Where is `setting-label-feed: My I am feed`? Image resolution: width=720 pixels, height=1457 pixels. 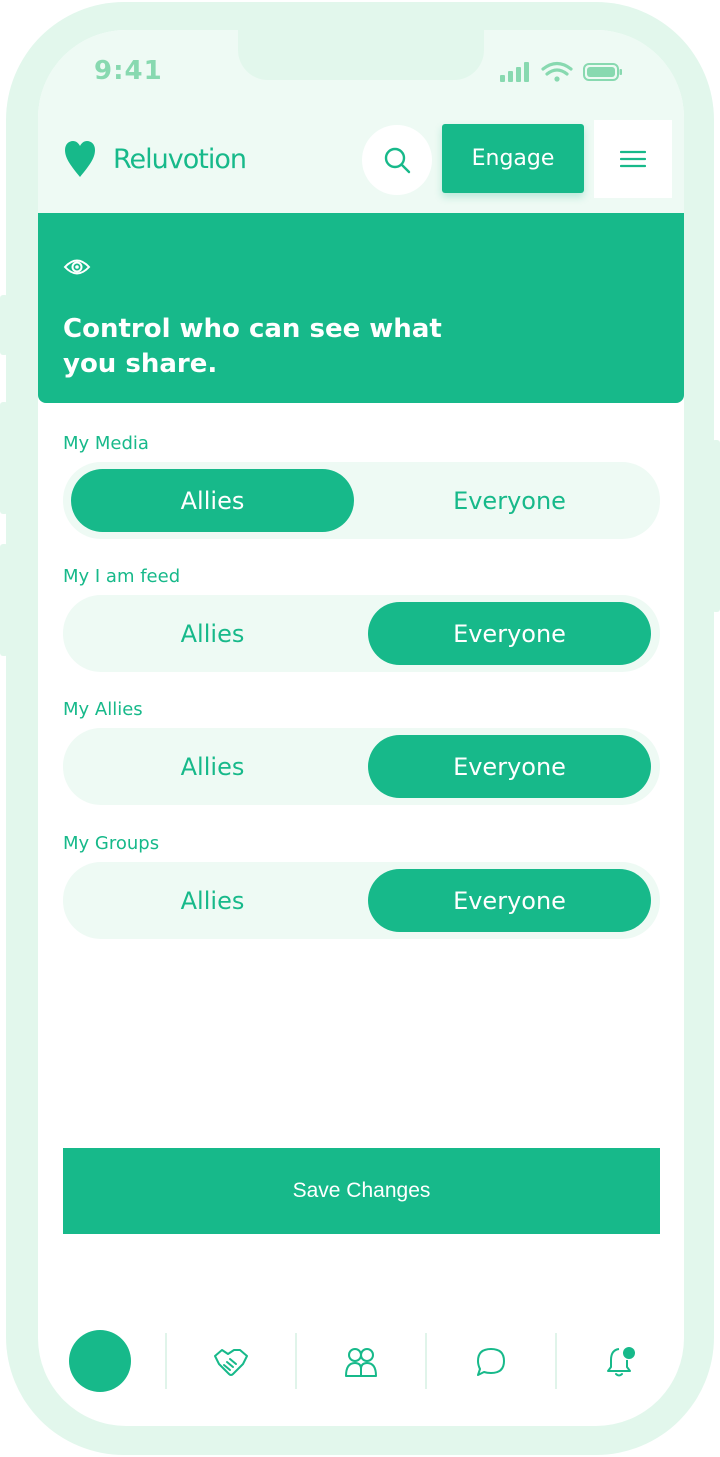
setting-label-feed: My I am feed is located at coordinates (122, 576).